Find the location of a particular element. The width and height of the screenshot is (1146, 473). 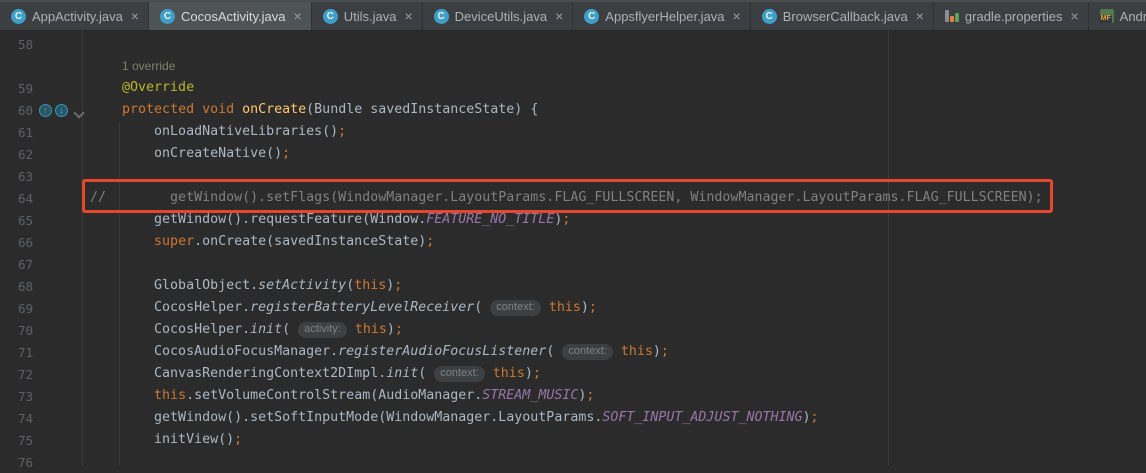

line-number: 73 is located at coordinates (26, 396).